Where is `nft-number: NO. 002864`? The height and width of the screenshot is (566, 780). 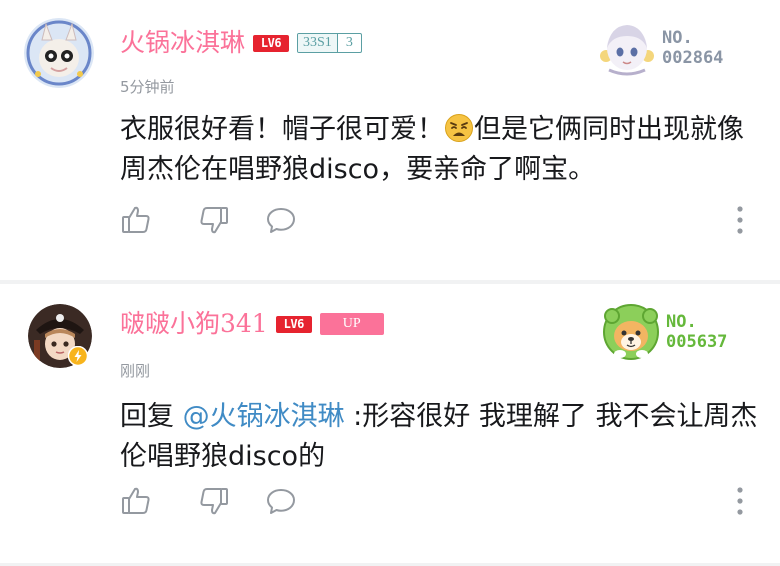 nft-number: NO. 002864 is located at coordinates (692, 48).